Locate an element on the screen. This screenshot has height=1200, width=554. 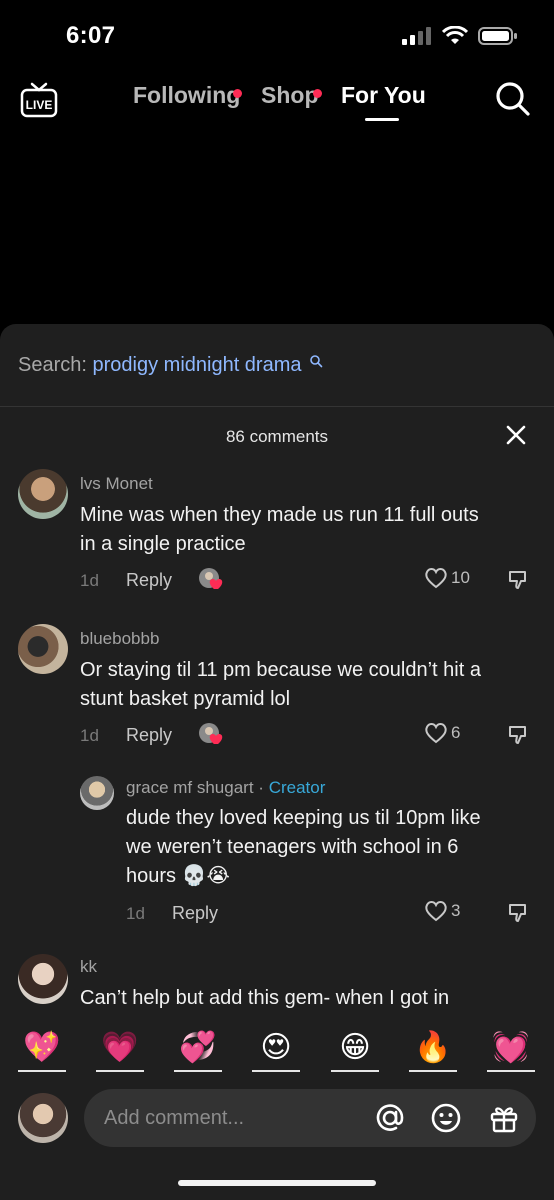
status-time: 6:07 is located at coordinates (91, 35).